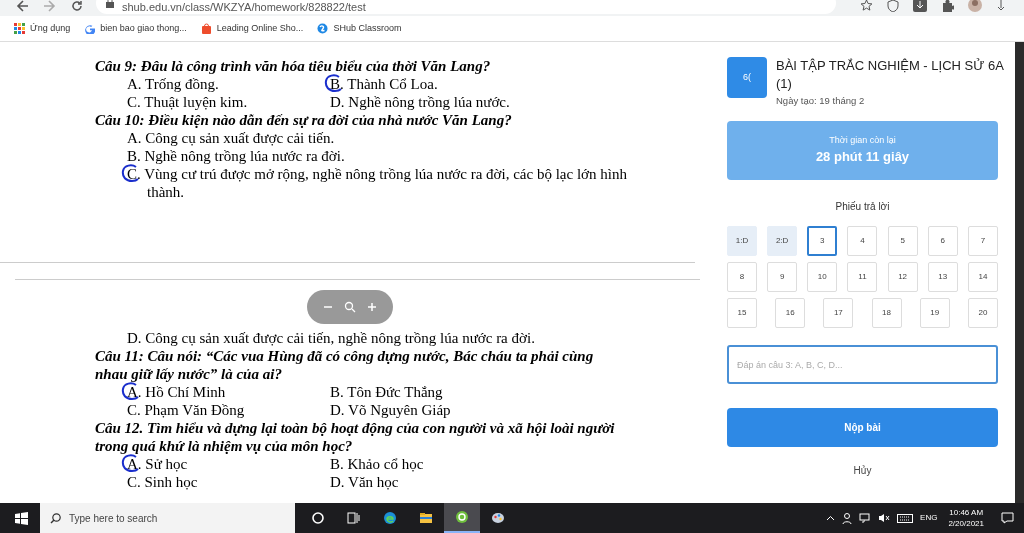  What do you see at coordinates (354, 518) in the screenshot?
I see `task-view-icon` at bounding box center [354, 518].